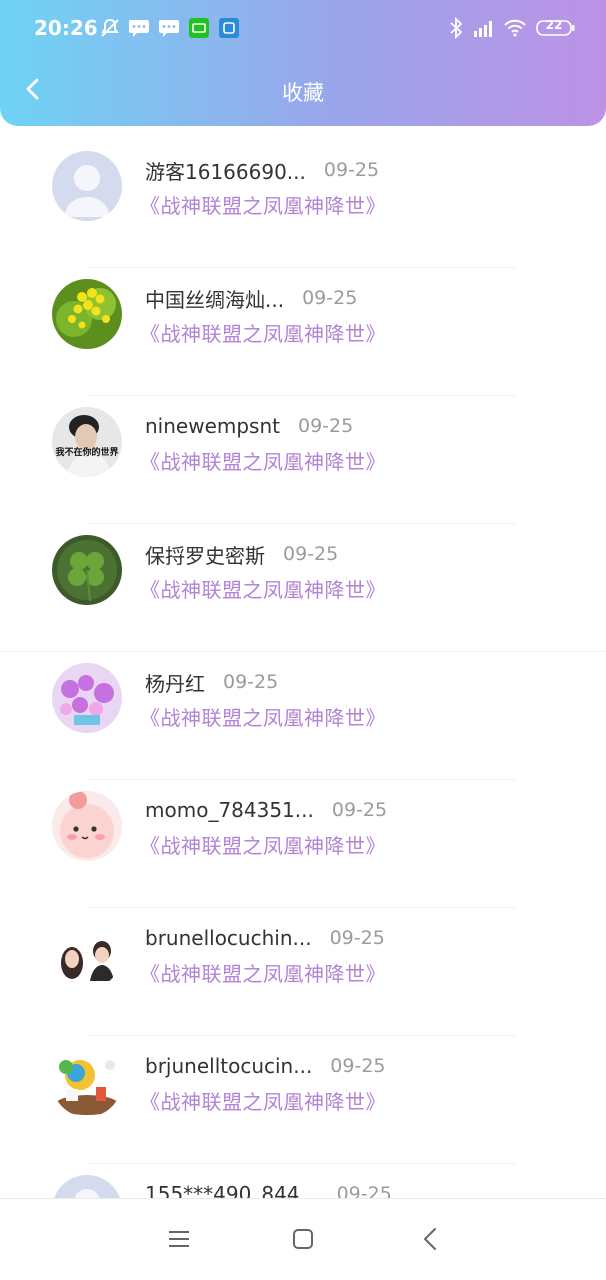 This screenshot has width=606, height=1280. I want to click on menu-button, so click(179, 1239).